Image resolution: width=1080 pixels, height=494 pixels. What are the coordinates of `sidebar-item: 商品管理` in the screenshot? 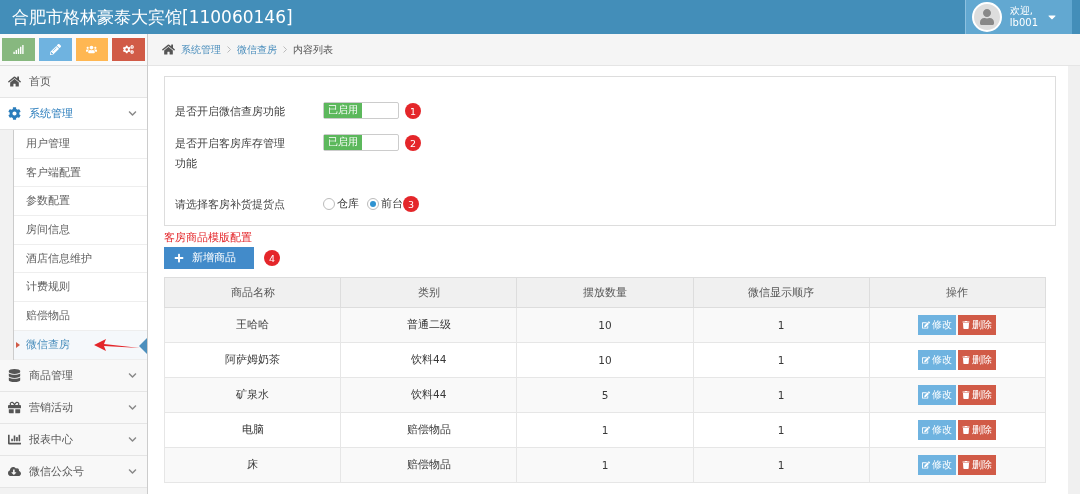 It's located at (73, 375).